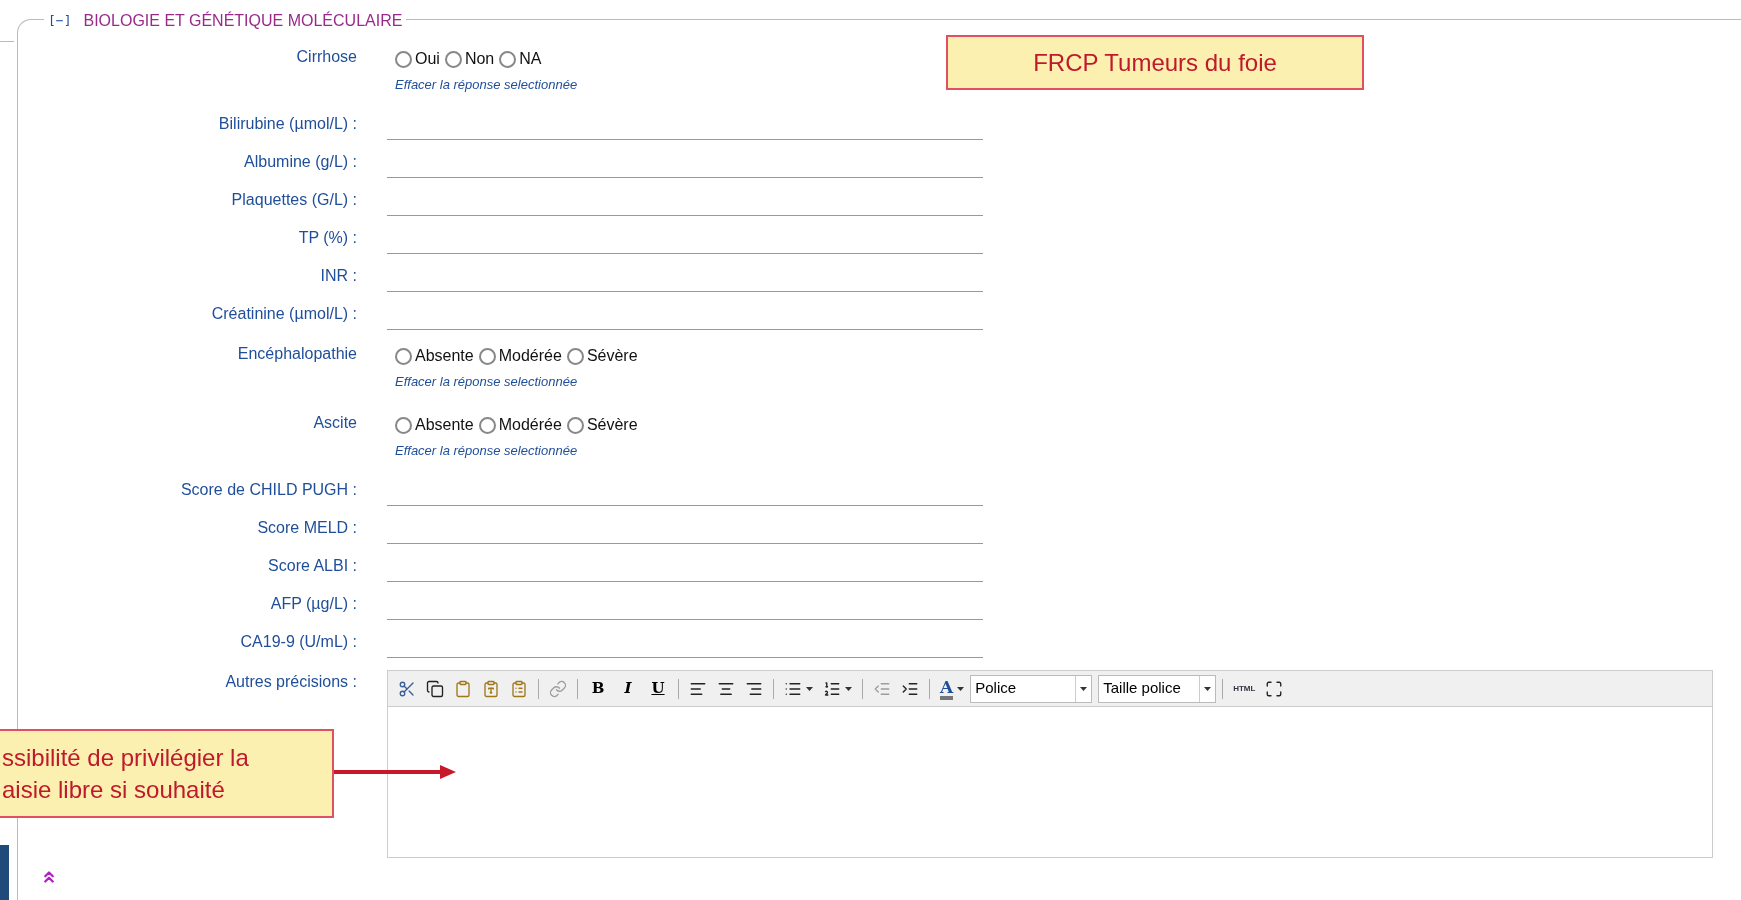 This screenshot has width=1741, height=900. I want to click on numbered-list-icon, so click(832, 688).